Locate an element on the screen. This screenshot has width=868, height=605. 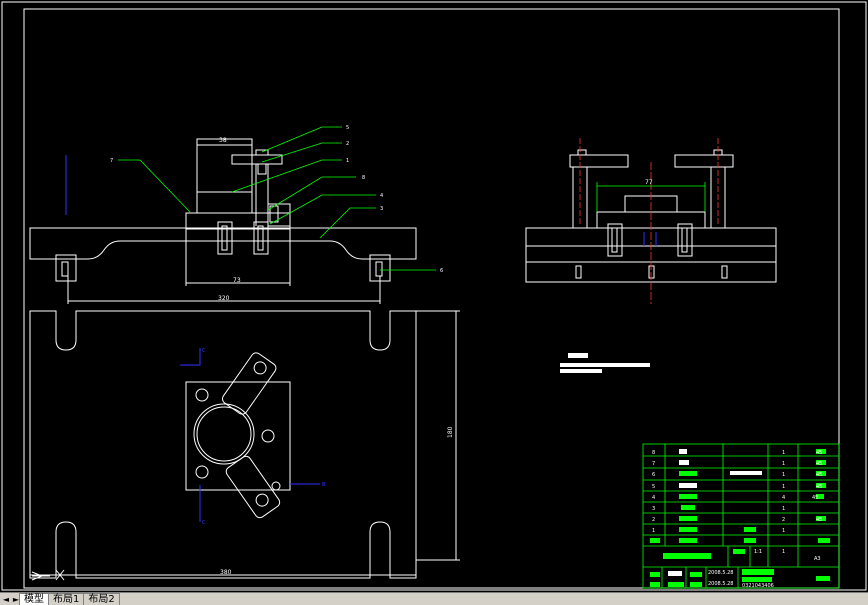
leader-6: 6 is located at coordinates (441, 271).